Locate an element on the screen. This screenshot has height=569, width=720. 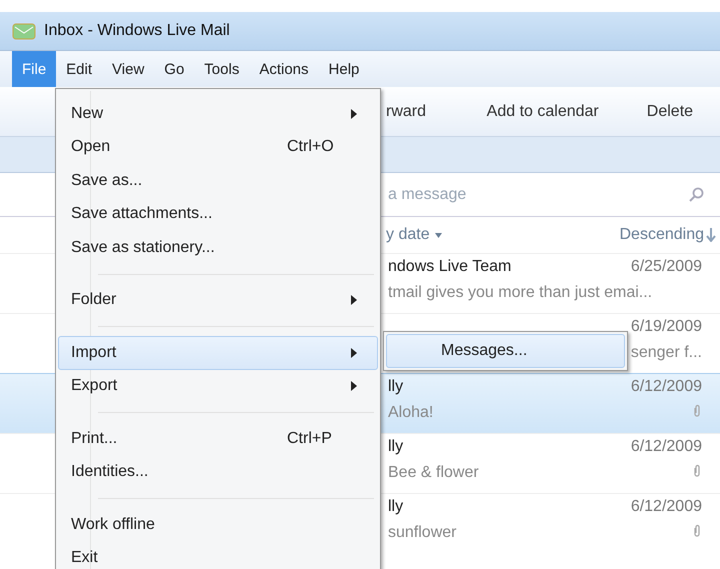
message-subject: sunflower is located at coordinates (423, 533).